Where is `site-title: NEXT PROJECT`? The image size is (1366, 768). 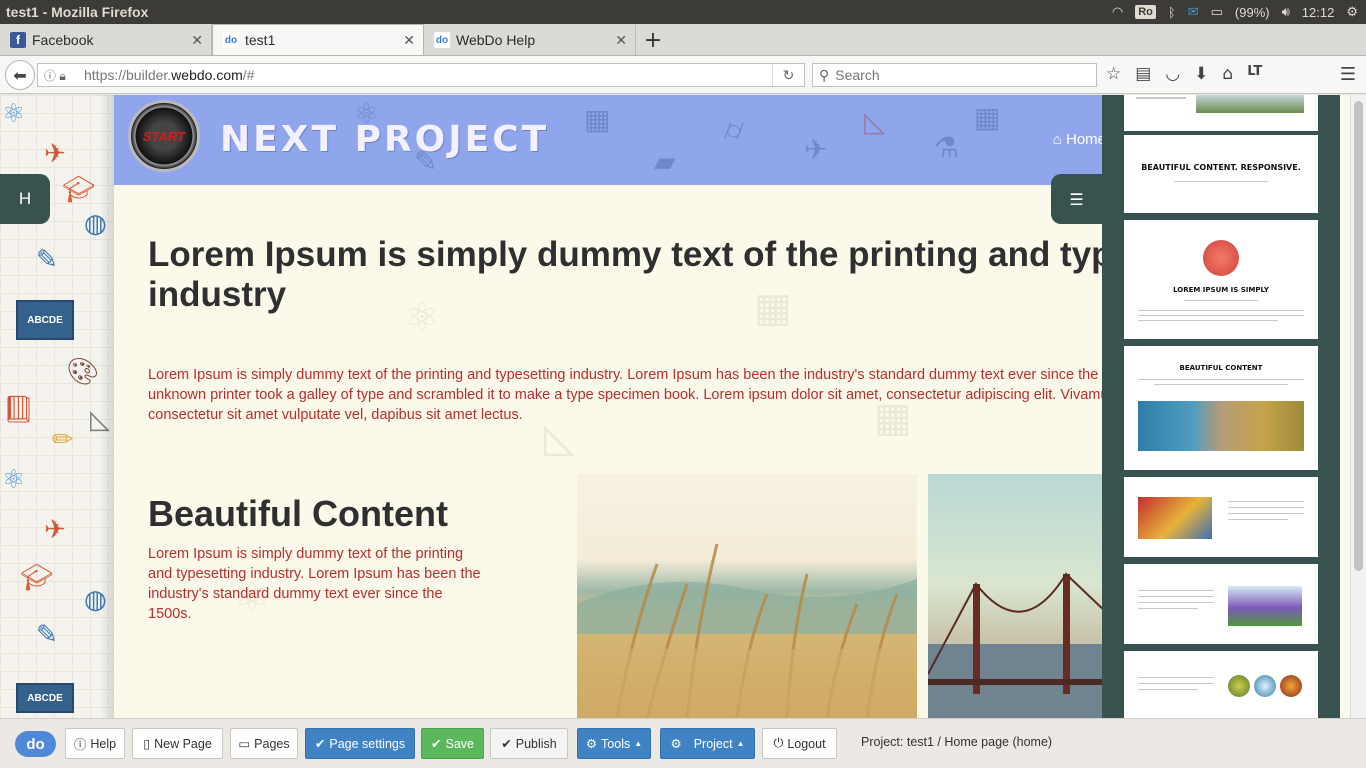
site-title: NEXT PROJECT is located at coordinates (385, 139).